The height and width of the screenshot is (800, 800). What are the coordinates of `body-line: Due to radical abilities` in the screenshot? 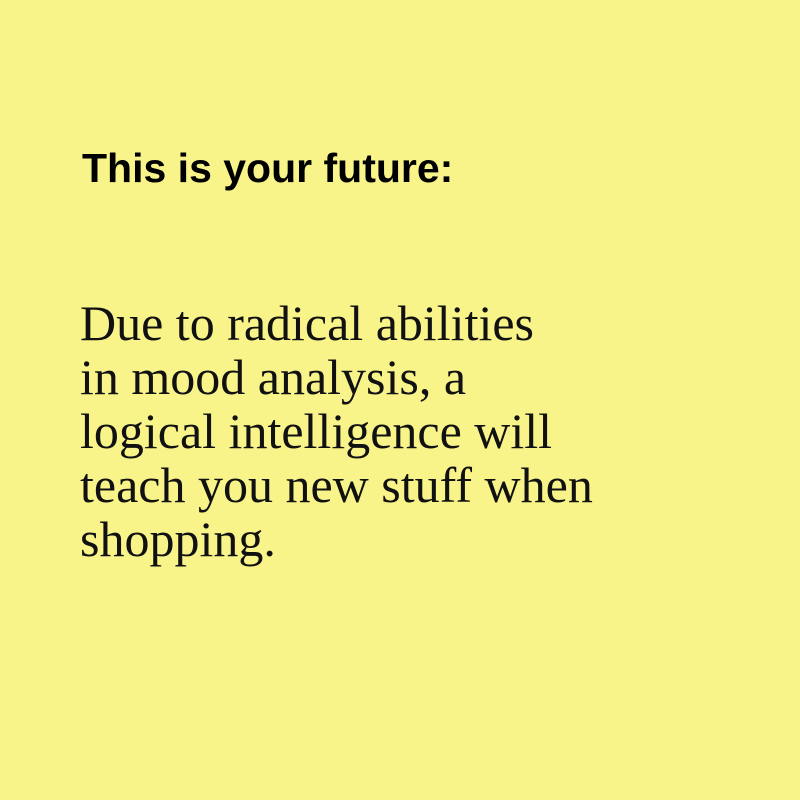 It's located at (307, 323).